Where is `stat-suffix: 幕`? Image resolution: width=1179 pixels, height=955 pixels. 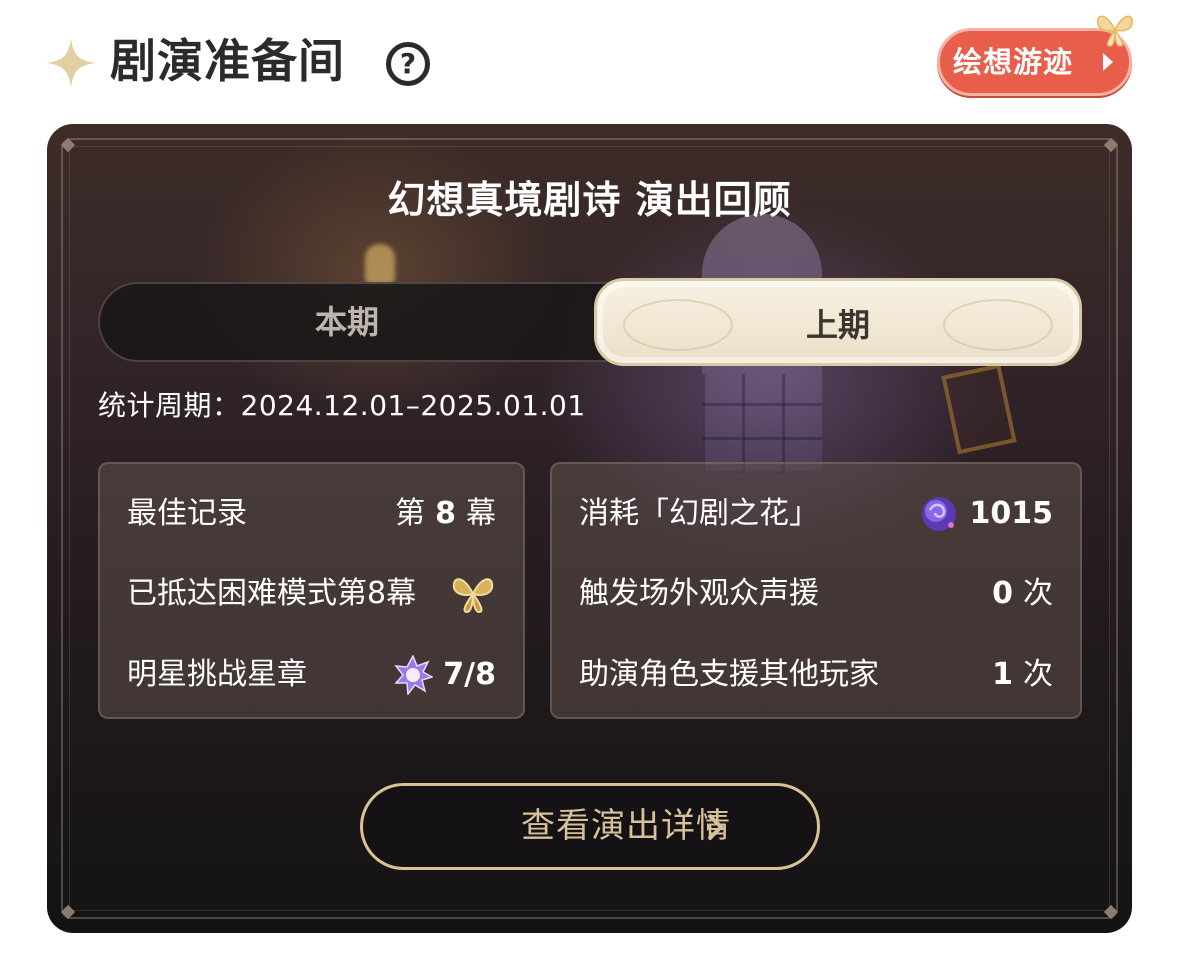 stat-suffix: 幕 is located at coordinates (481, 513).